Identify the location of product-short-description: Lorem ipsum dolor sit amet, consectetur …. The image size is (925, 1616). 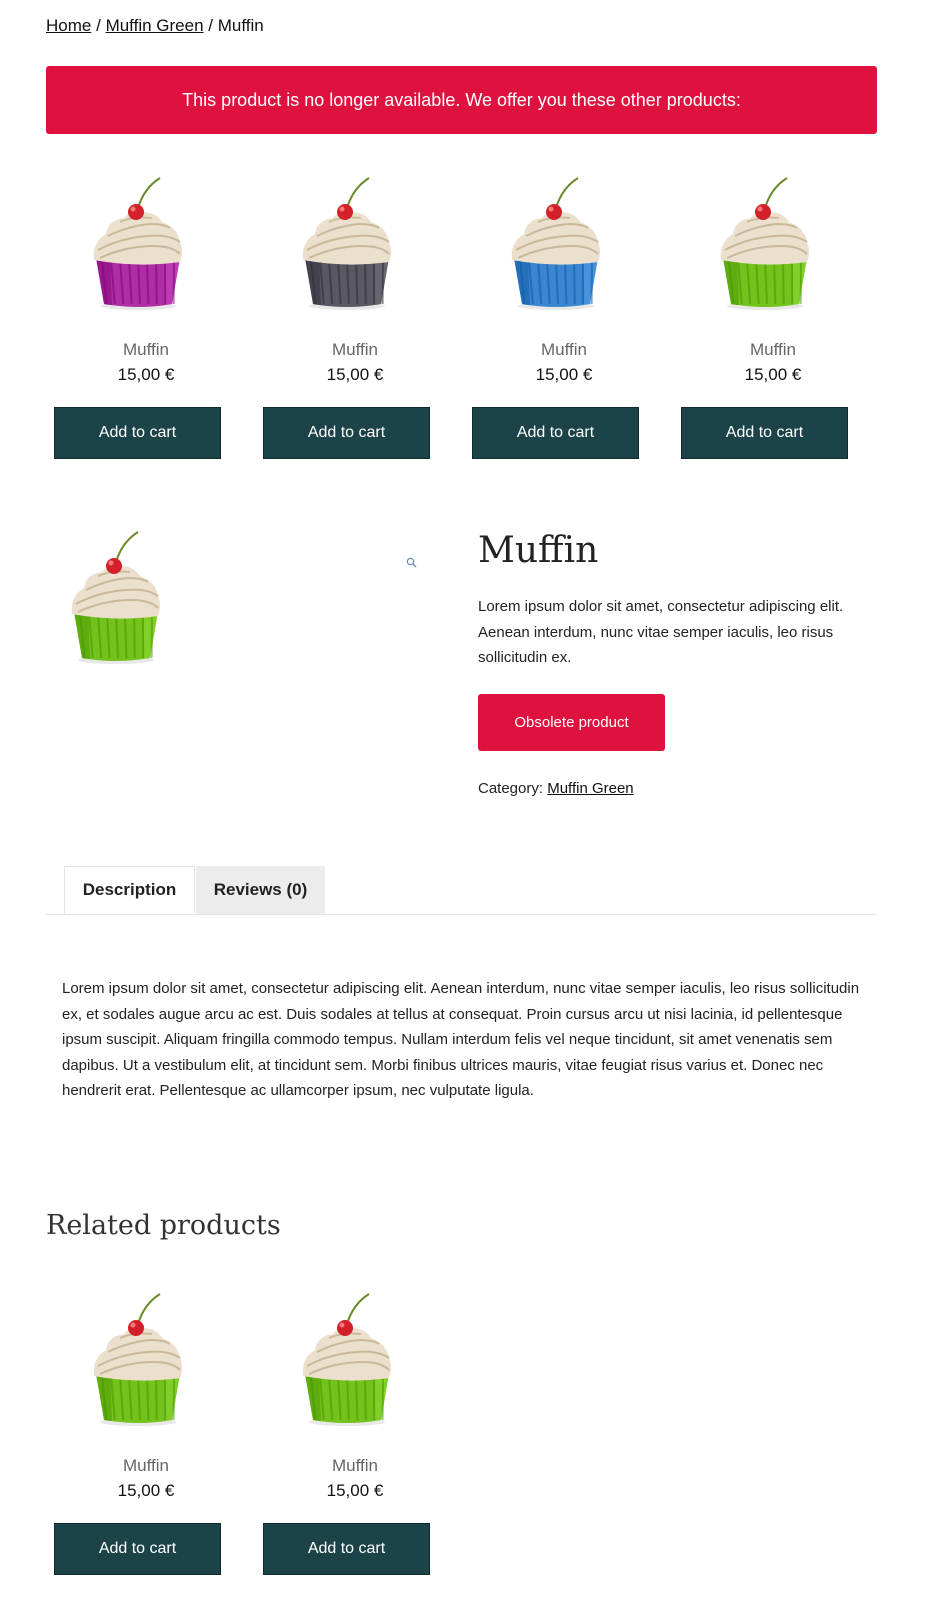
(661, 632).